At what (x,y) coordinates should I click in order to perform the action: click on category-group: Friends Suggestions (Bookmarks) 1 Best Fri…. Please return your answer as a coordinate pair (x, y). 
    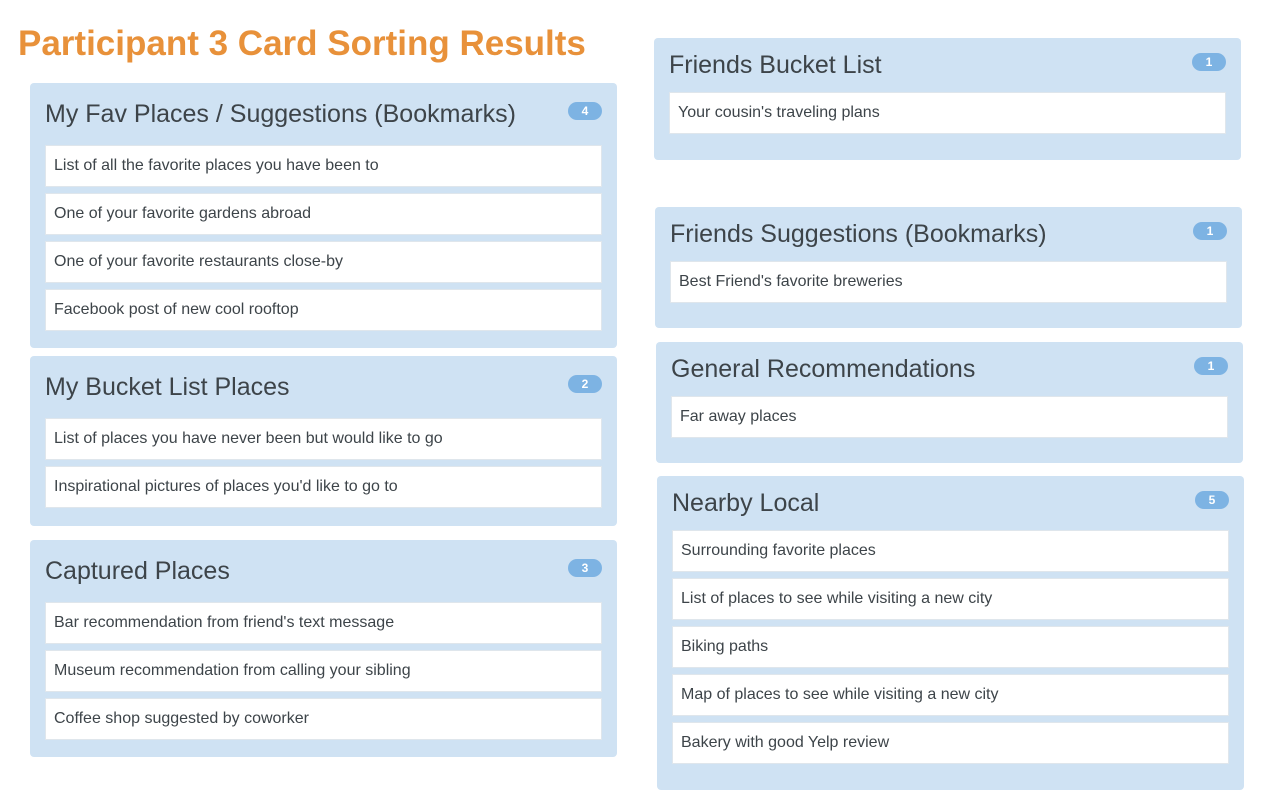
    Looking at the image, I should click on (948, 267).